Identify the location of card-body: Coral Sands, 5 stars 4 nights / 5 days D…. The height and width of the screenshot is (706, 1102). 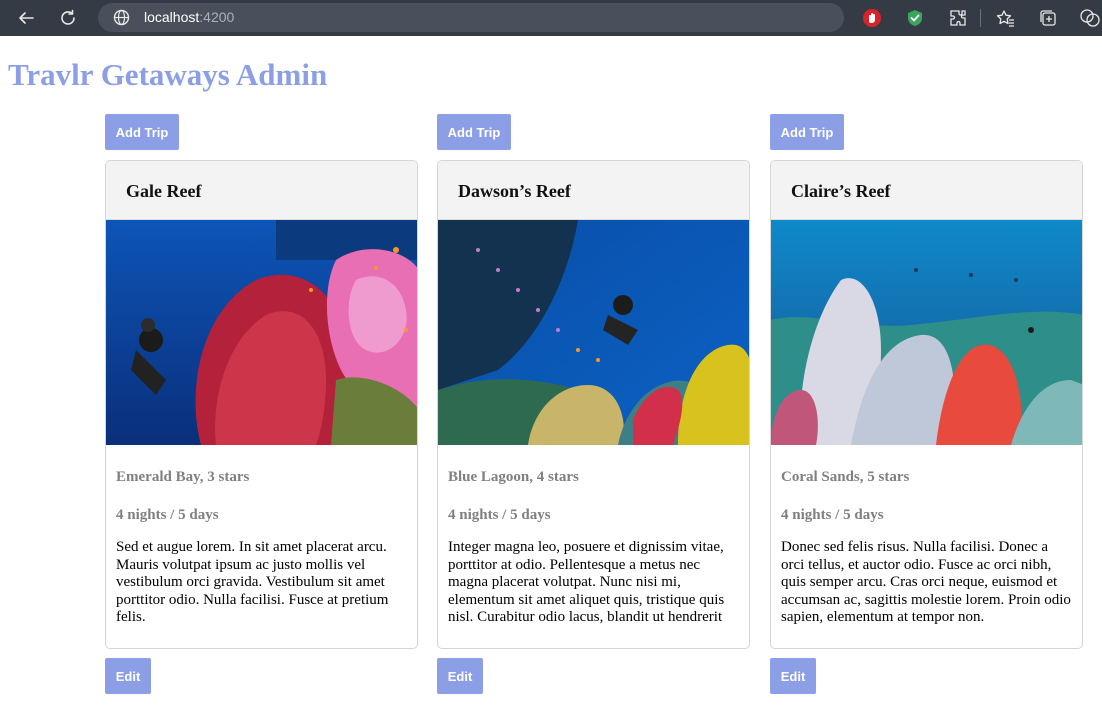
(926, 536).